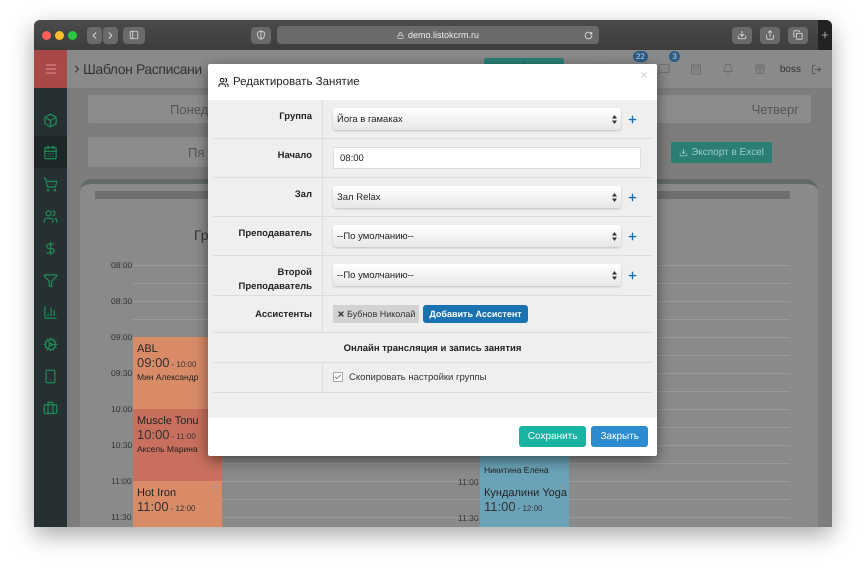  What do you see at coordinates (153, 434) in the screenshot?
I see `event-start-time: 10:00` at bounding box center [153, 434].